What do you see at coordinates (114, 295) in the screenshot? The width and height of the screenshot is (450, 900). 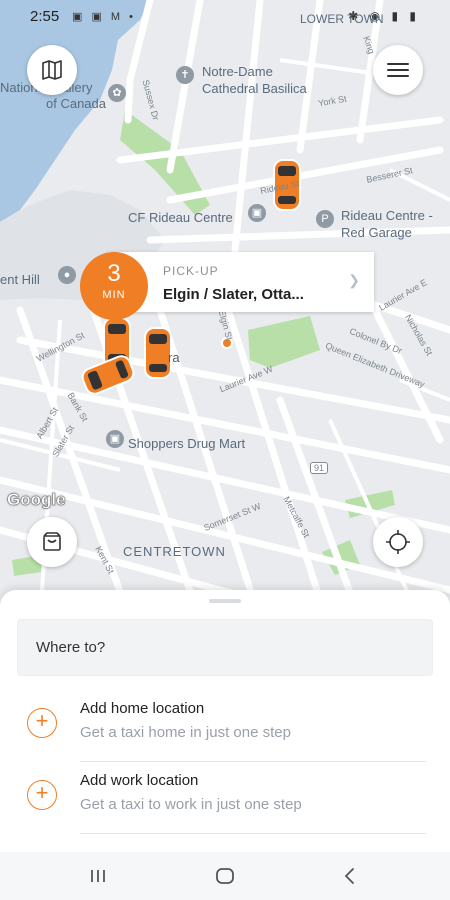 I see `eta-unit: MIN` at bounding box center [114, 295].